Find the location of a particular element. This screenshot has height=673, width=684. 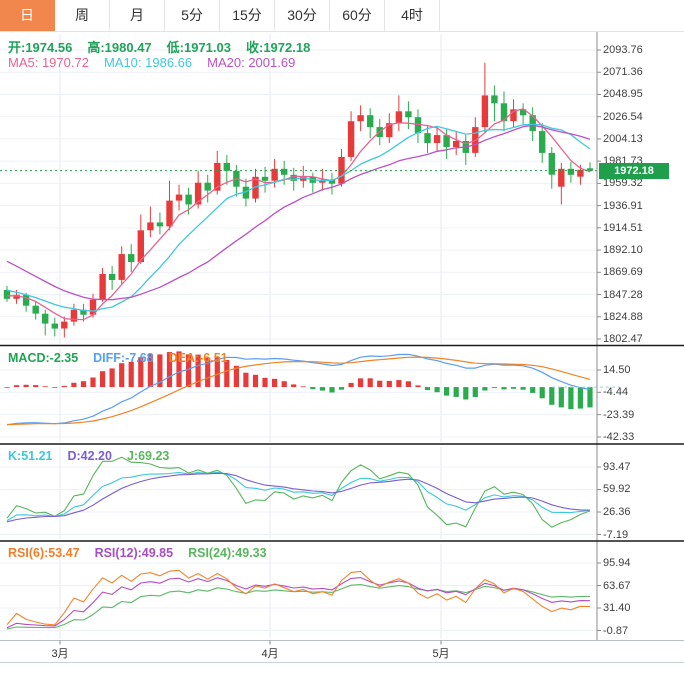

rsi-axis-tick: 63.67 is located at coordinates (617, 585).